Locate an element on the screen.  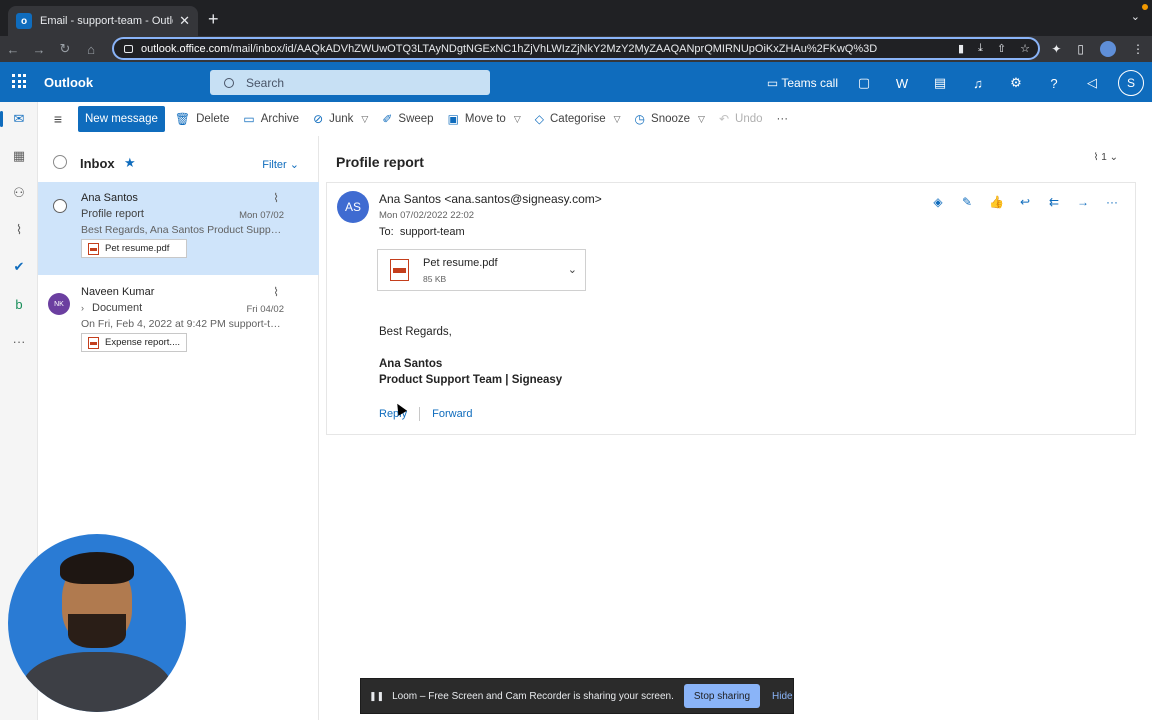
search-input: Search is located at coordinates (350, 82).